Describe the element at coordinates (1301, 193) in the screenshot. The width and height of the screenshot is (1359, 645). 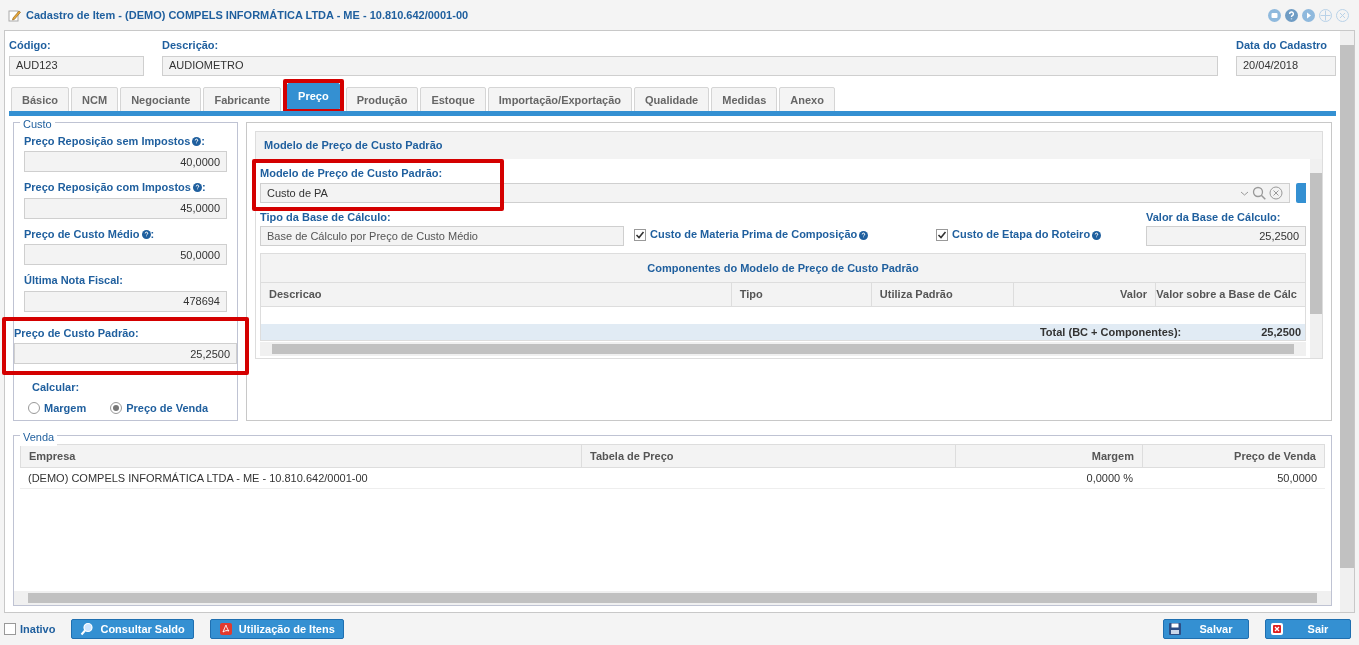
I see `partial-button` at that location.